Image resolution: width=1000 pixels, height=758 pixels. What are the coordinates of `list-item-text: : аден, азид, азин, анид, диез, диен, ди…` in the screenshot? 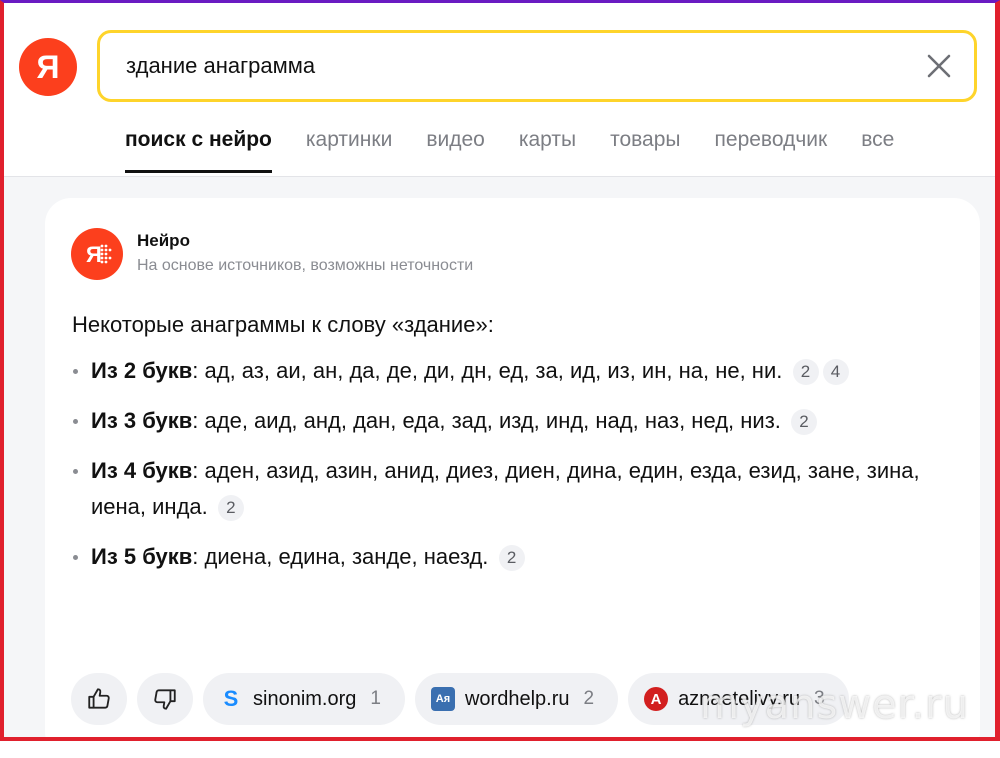 It's located at (505, 488).